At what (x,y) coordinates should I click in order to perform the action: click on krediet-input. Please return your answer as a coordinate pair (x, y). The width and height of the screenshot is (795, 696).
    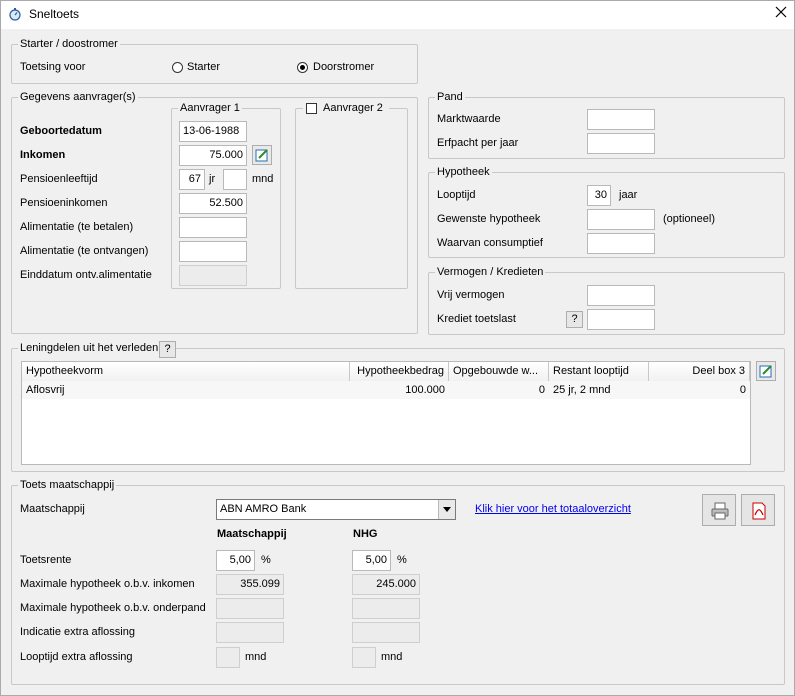
    Looking at the image, I should click on (621, 319).